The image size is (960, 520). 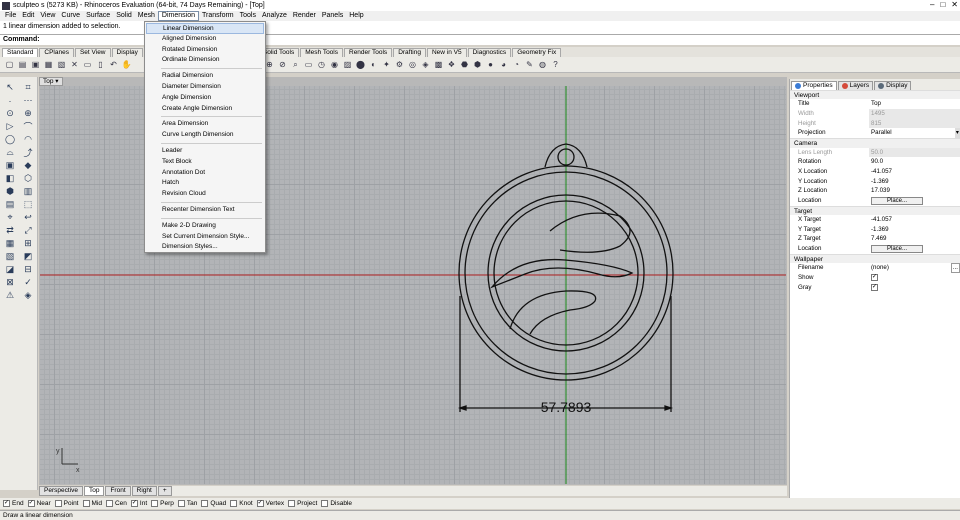 What do you see at coordinates (94, 491) in the screenshot?
I see `viewport-tab-top: Top` at bounding box center [94, 491].